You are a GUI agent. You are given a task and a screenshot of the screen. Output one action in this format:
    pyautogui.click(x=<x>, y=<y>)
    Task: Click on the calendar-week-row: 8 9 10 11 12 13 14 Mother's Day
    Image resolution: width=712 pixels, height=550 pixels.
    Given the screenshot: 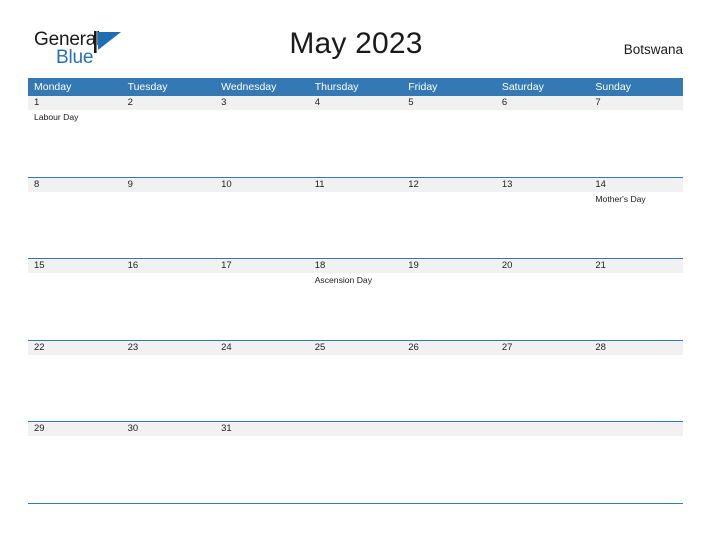 What is the action you would take?
    pyautogui.click(x=355, y=217)
    